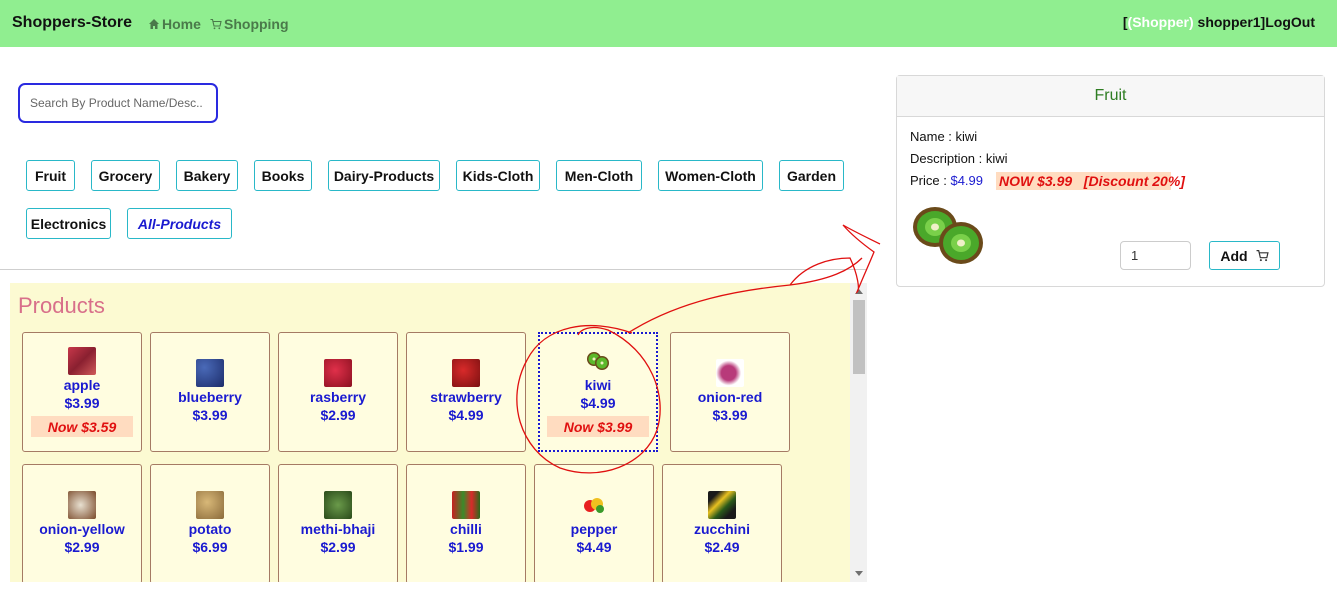  Describe the element at coordinates (283, 175) in the screenshot. I see `category-books: Books` at that location.